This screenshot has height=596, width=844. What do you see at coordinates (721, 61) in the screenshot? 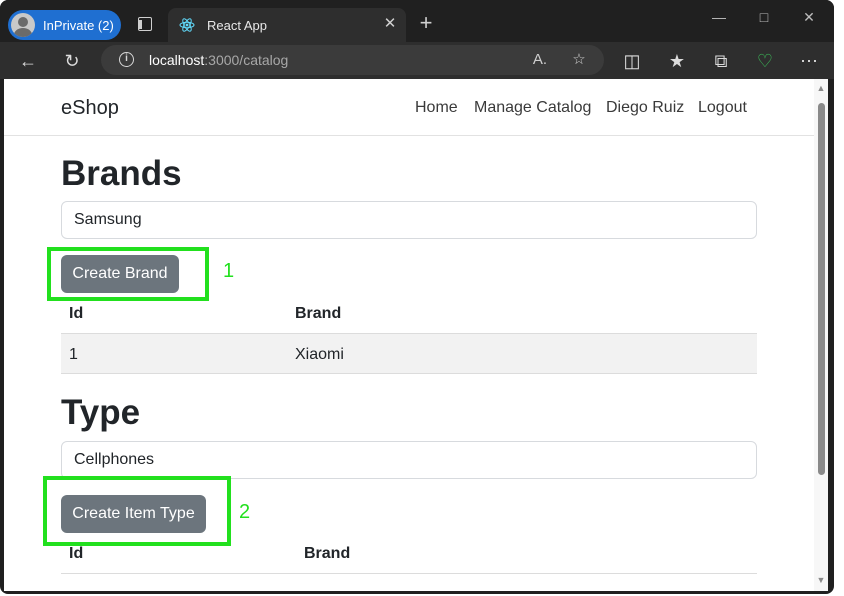
I see `collections-icon: ⧉` at bounding box center [721, 61].